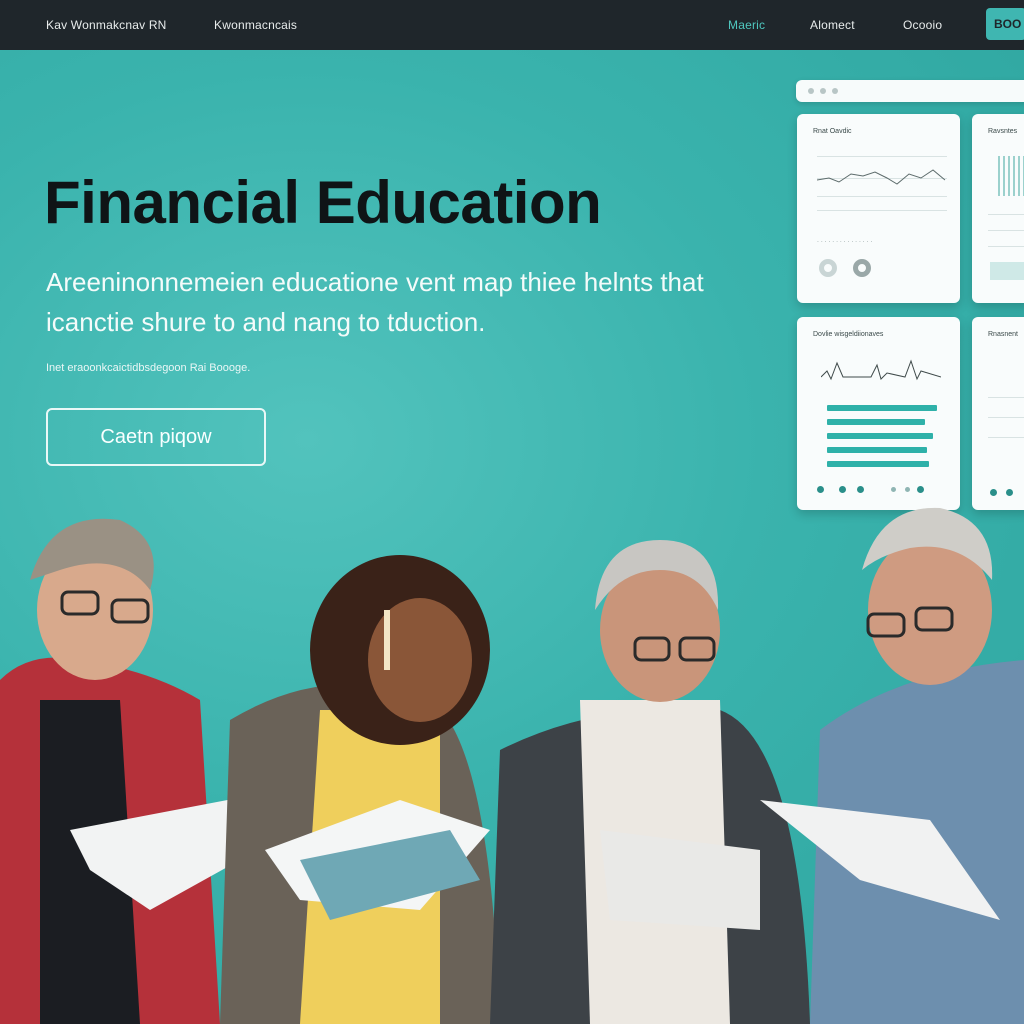  Describe the element at coordinates (1003, 131) in the screenshot. I see `card-title: Ravsntes` at that location.